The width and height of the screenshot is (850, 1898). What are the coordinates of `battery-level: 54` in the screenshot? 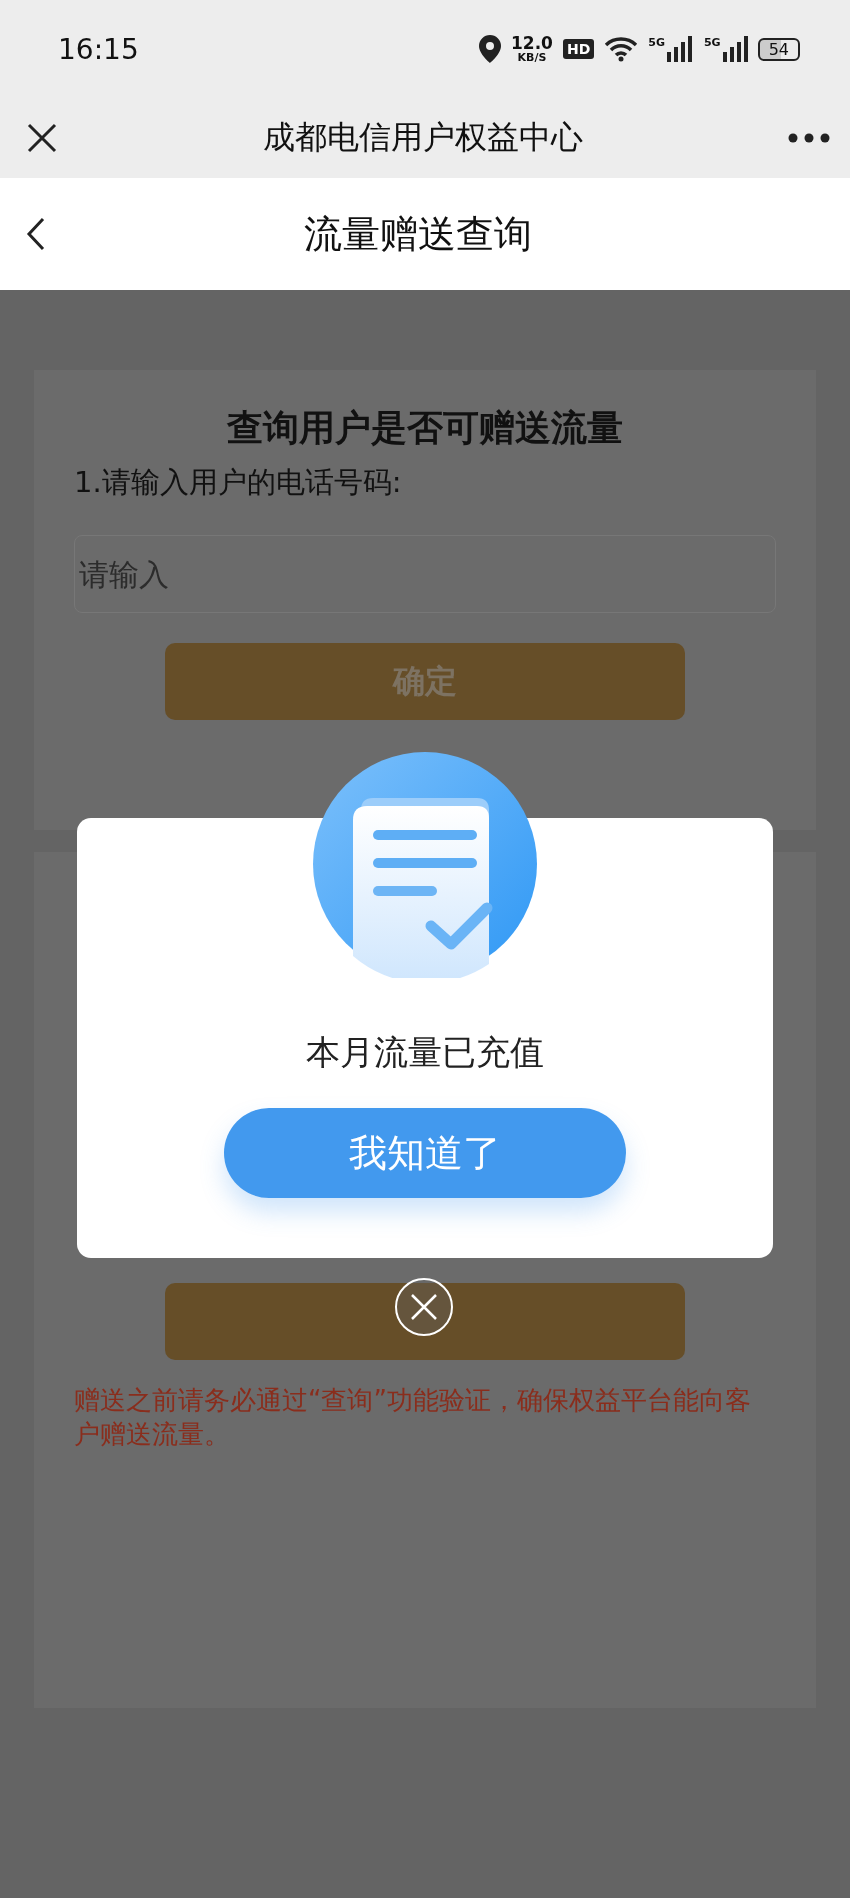 It's located at (778, 49).